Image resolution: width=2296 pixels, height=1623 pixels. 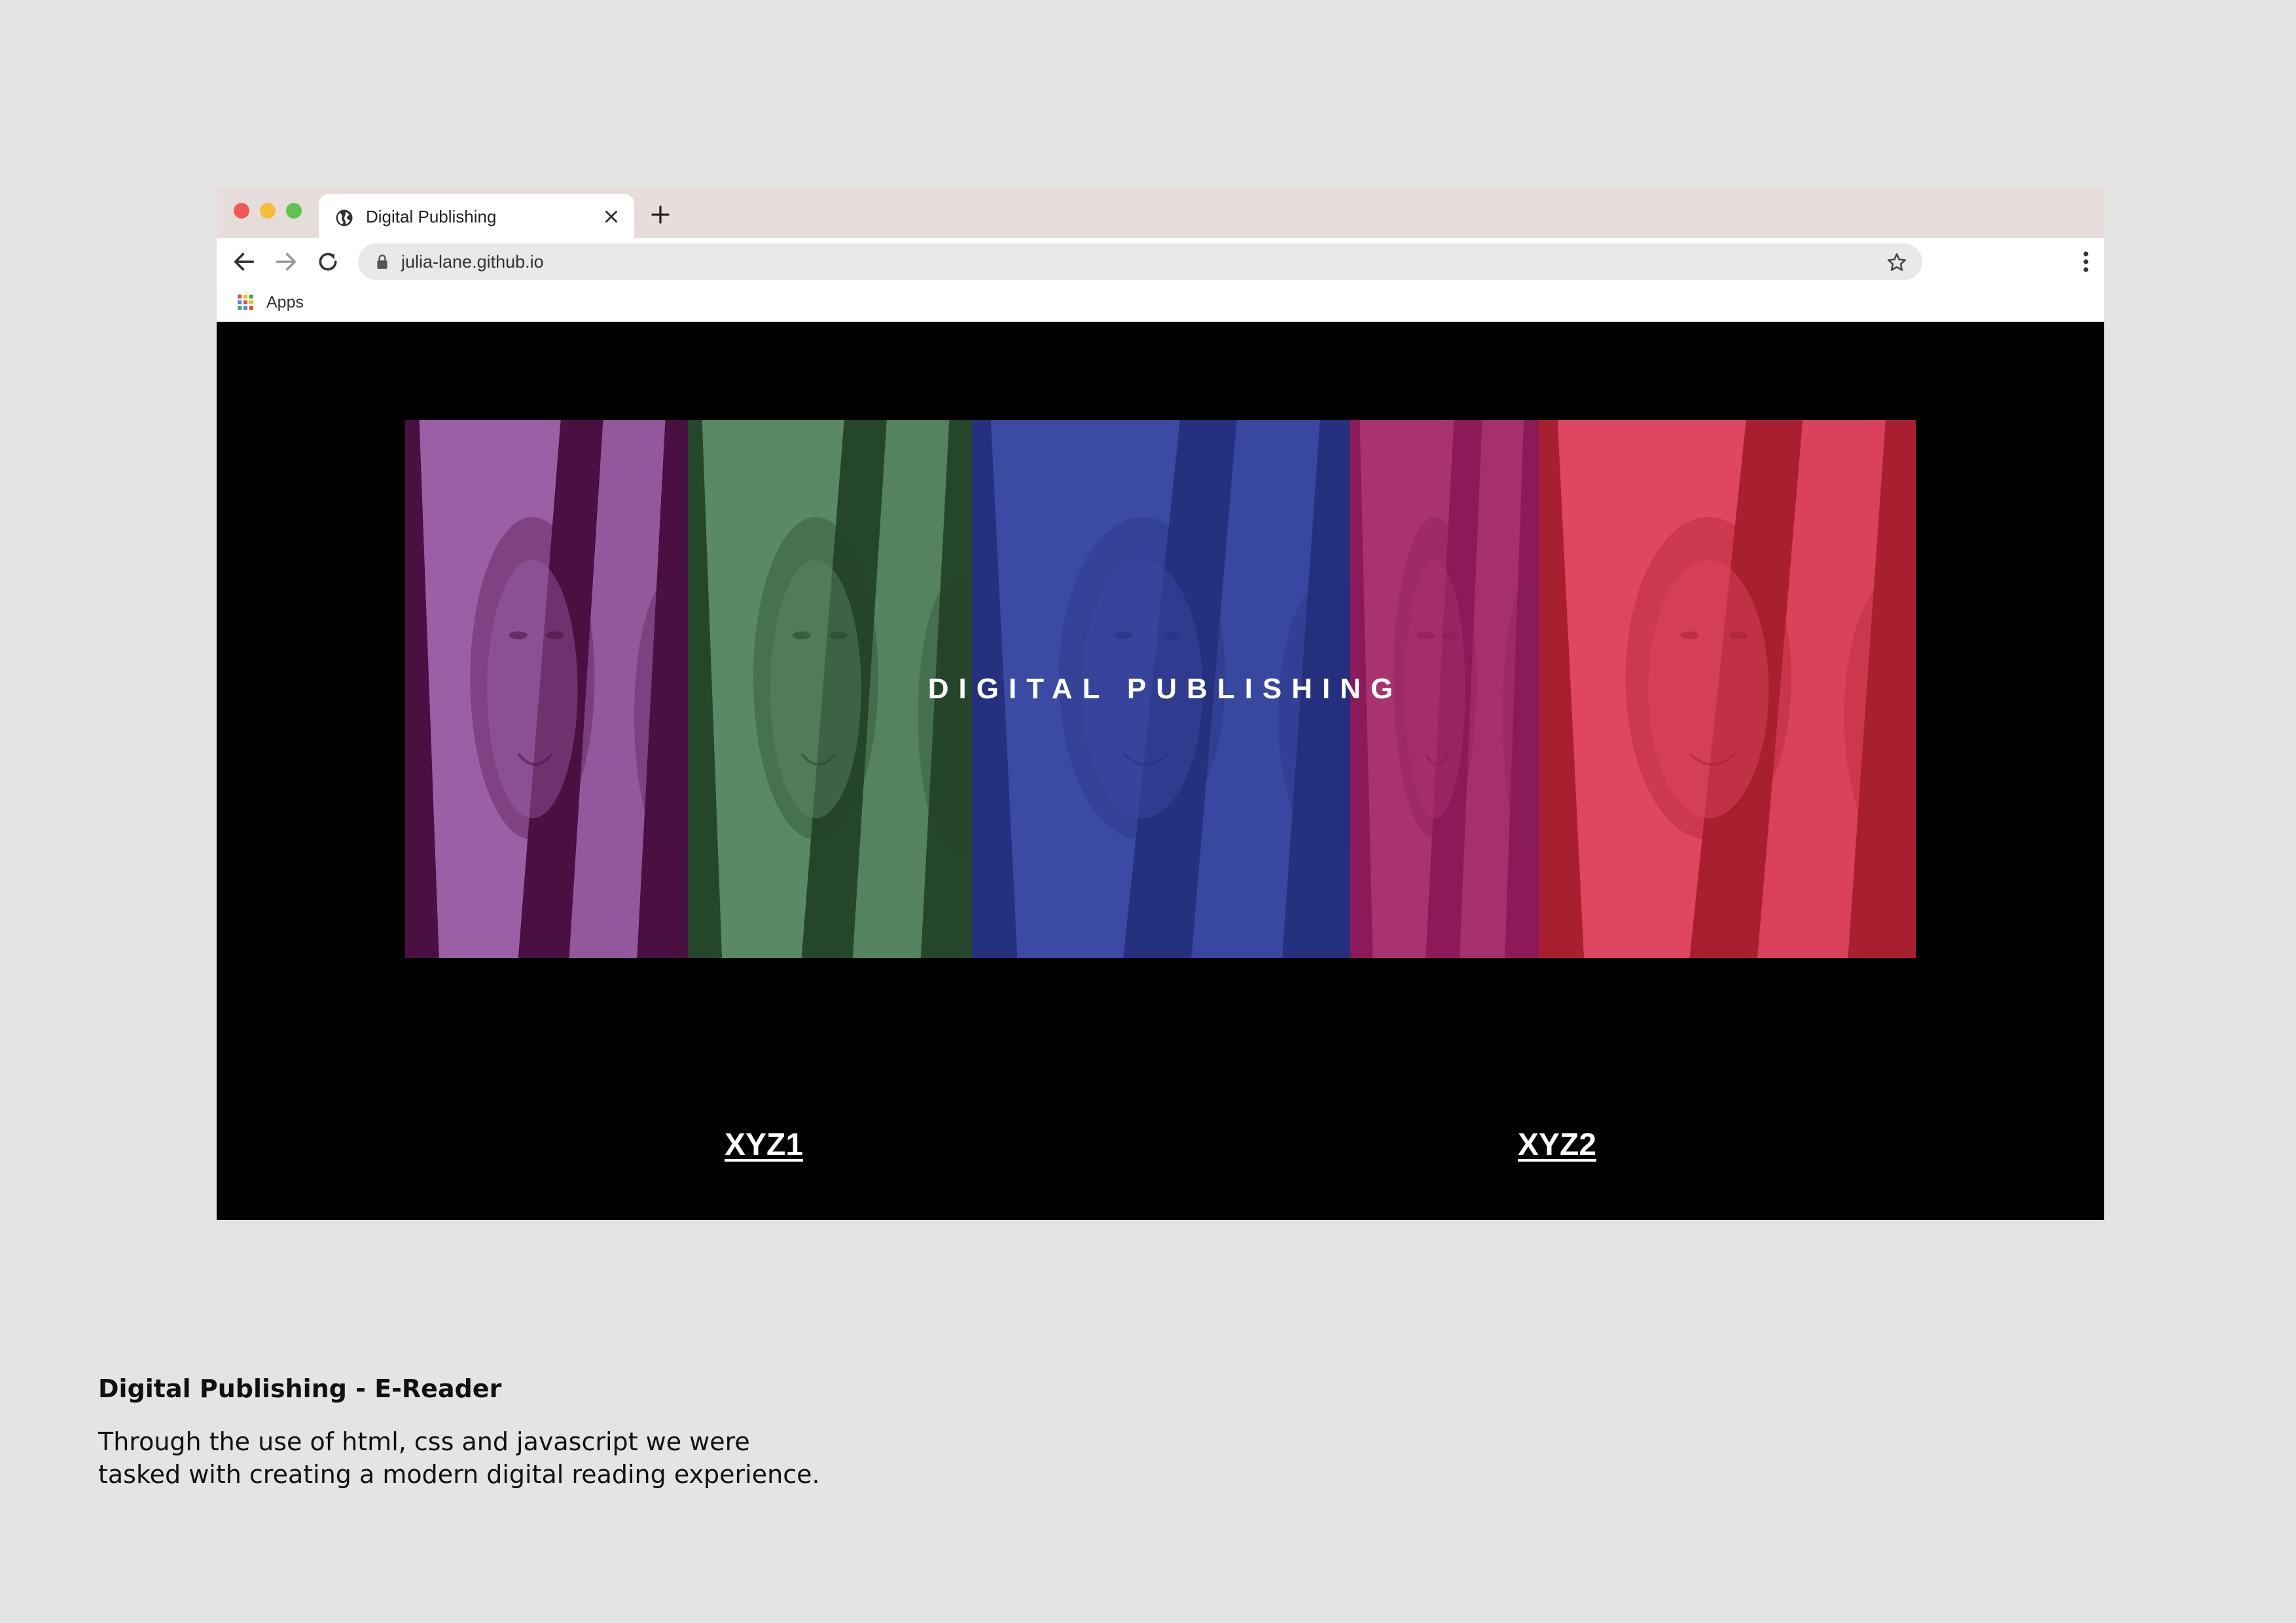 What do you see at coordinates (764, 1145) in the screenshot?
I see `chapter-link-xyz1: XYZ1` at bounding box center [764, 1145].